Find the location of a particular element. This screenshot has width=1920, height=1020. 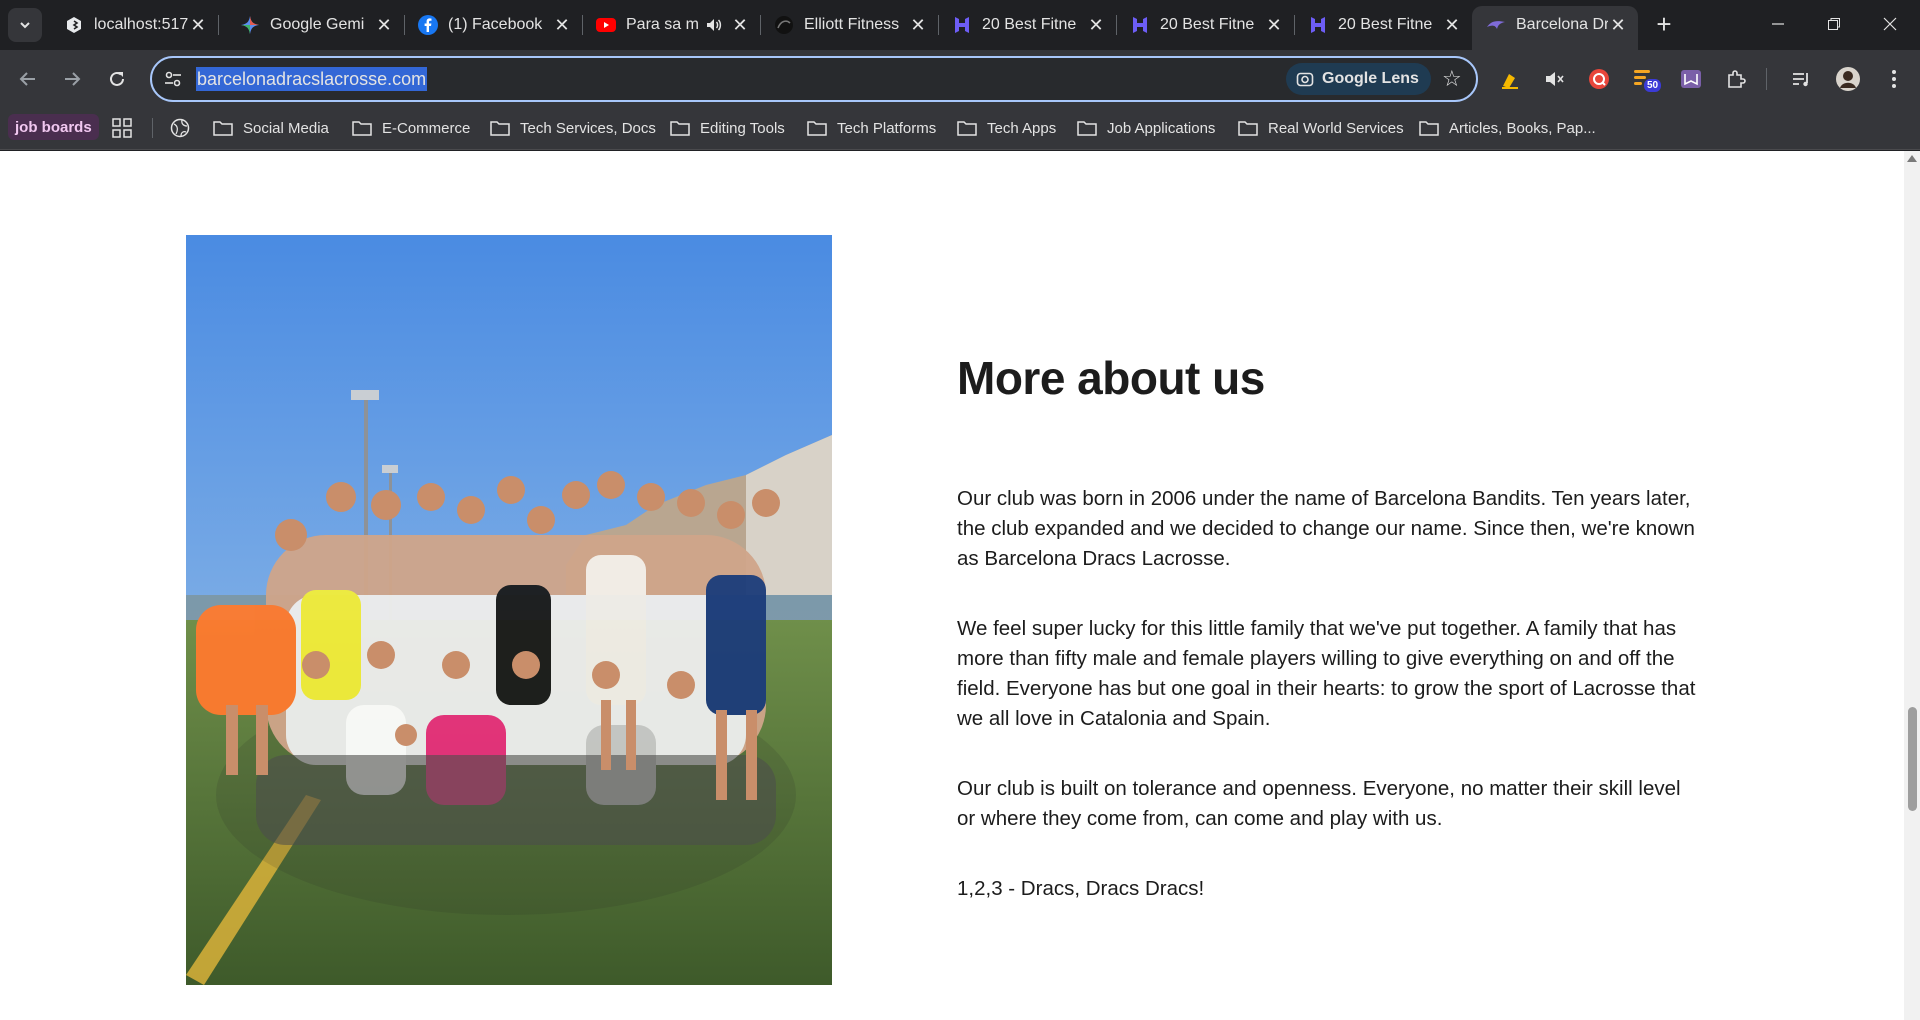

bookmark-star-icon: ☆ is located at coordinates (1452, 79).